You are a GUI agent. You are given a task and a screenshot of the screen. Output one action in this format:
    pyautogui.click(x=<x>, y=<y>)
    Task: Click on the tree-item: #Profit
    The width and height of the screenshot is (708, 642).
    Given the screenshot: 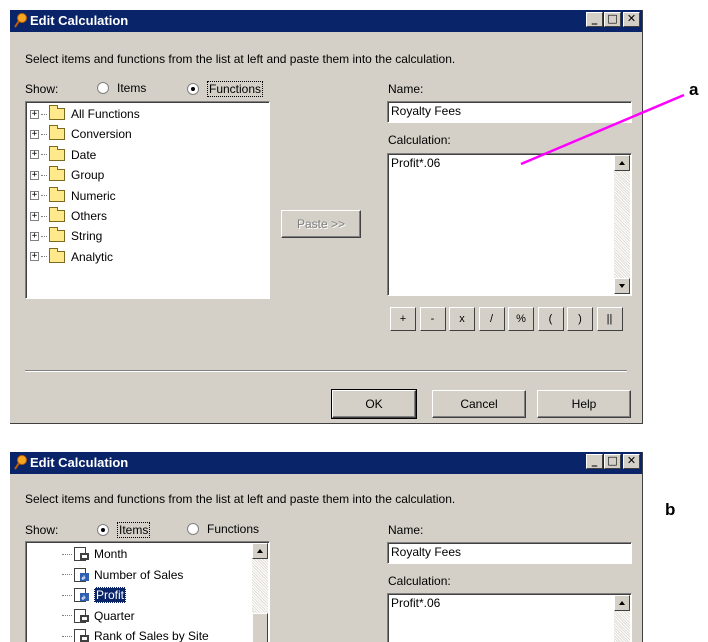 What is the action you would take?
    pyautogui.click(x=94, y=595)
    